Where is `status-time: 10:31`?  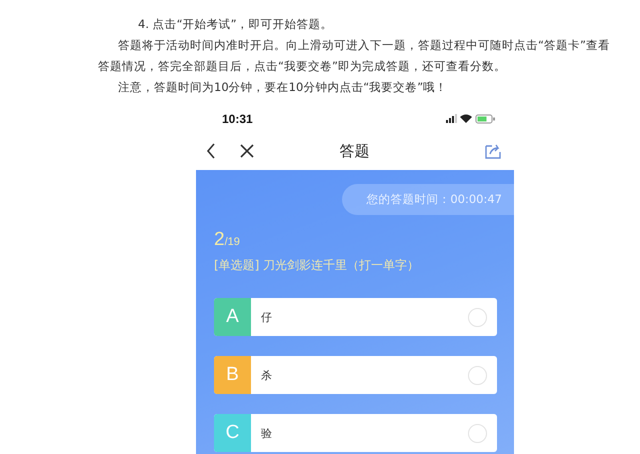 status-time: 10:31 is located at coordinates (237, 119).